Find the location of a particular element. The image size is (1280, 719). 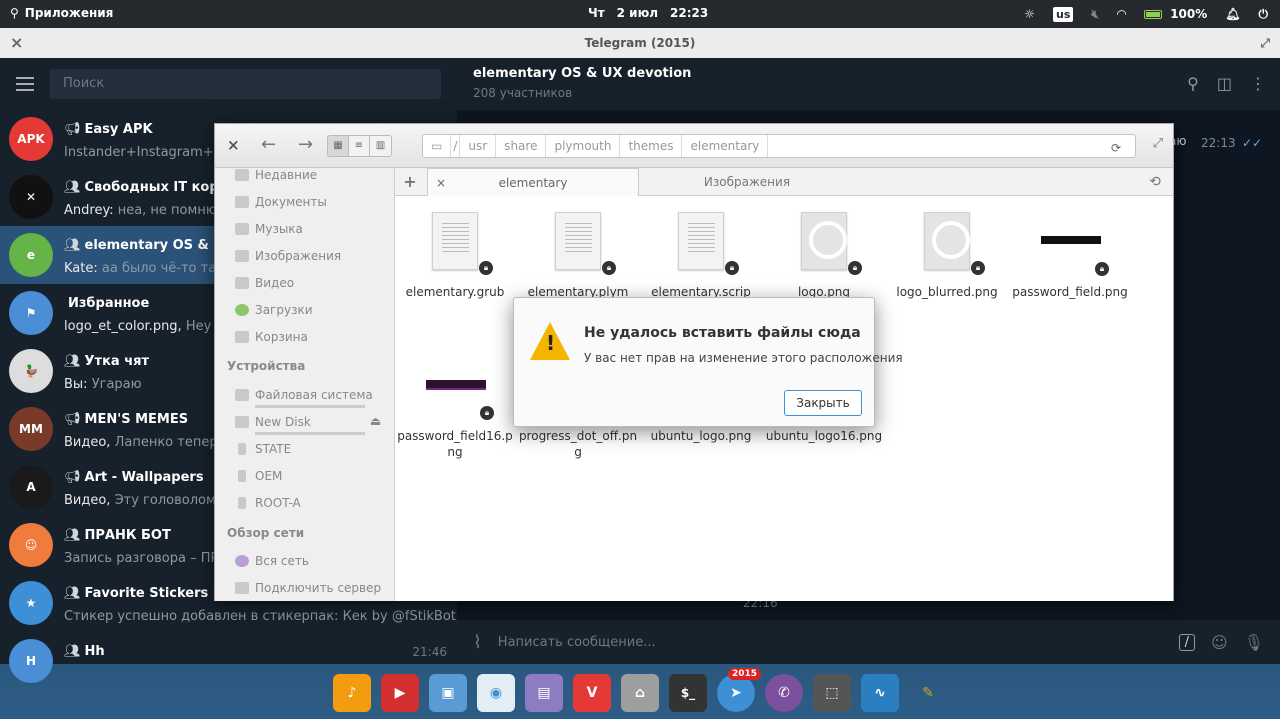

place-pictures: Изображения is located at coordinates (288, 256).